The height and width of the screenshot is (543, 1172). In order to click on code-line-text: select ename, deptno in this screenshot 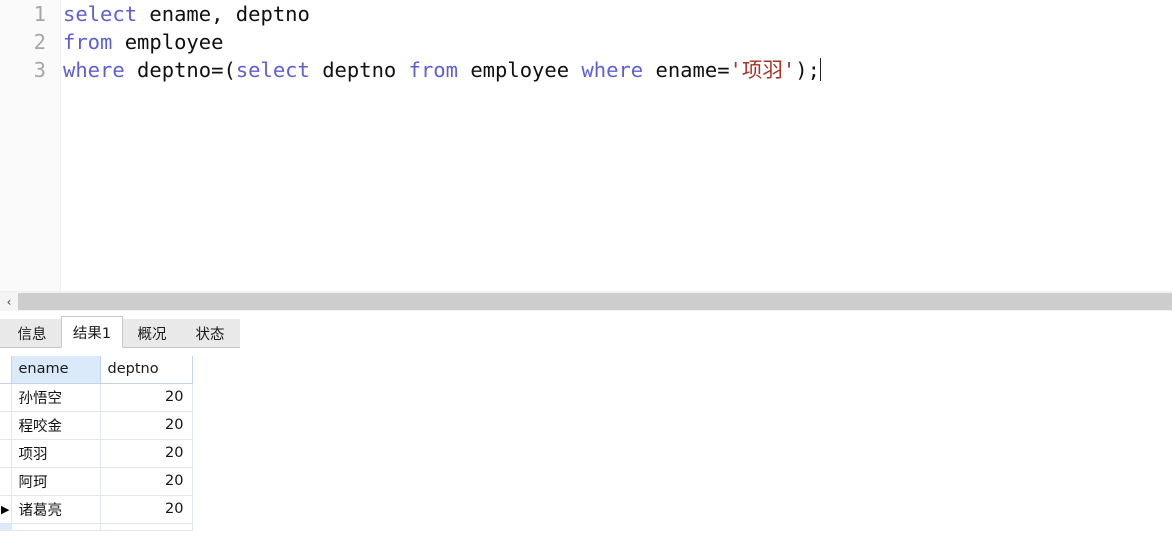, I will do `click(186, 14)`.